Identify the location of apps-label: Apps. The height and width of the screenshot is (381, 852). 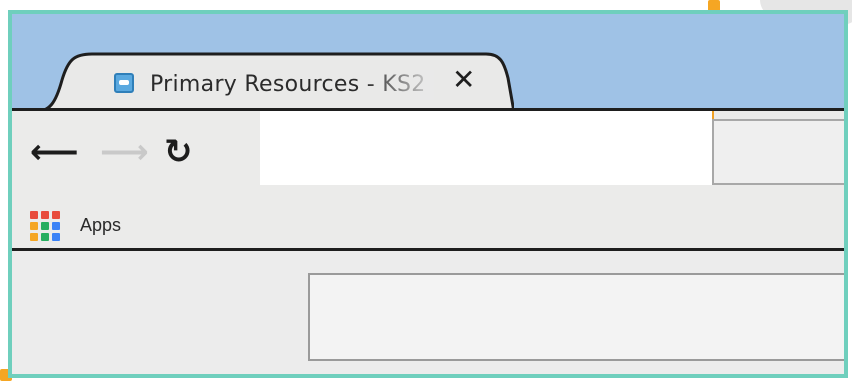
(101, 225).